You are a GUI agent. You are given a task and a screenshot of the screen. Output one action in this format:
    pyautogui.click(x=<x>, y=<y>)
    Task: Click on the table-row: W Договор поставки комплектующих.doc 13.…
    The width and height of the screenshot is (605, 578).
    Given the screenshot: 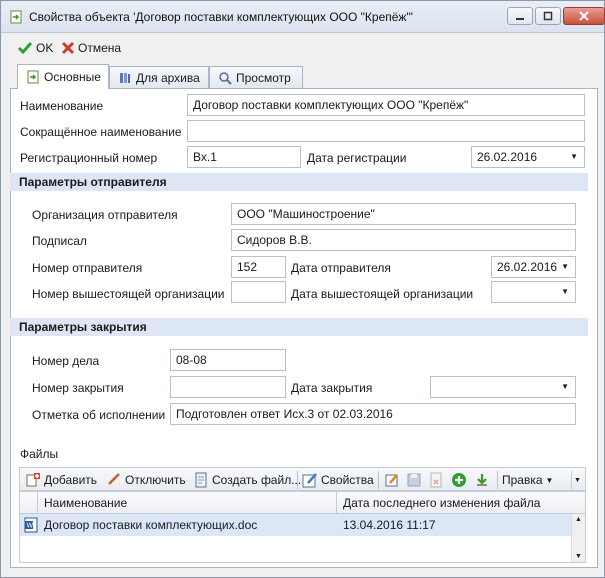 What is the action you would take?
    pyautogui.click(x=296, y=525)
    